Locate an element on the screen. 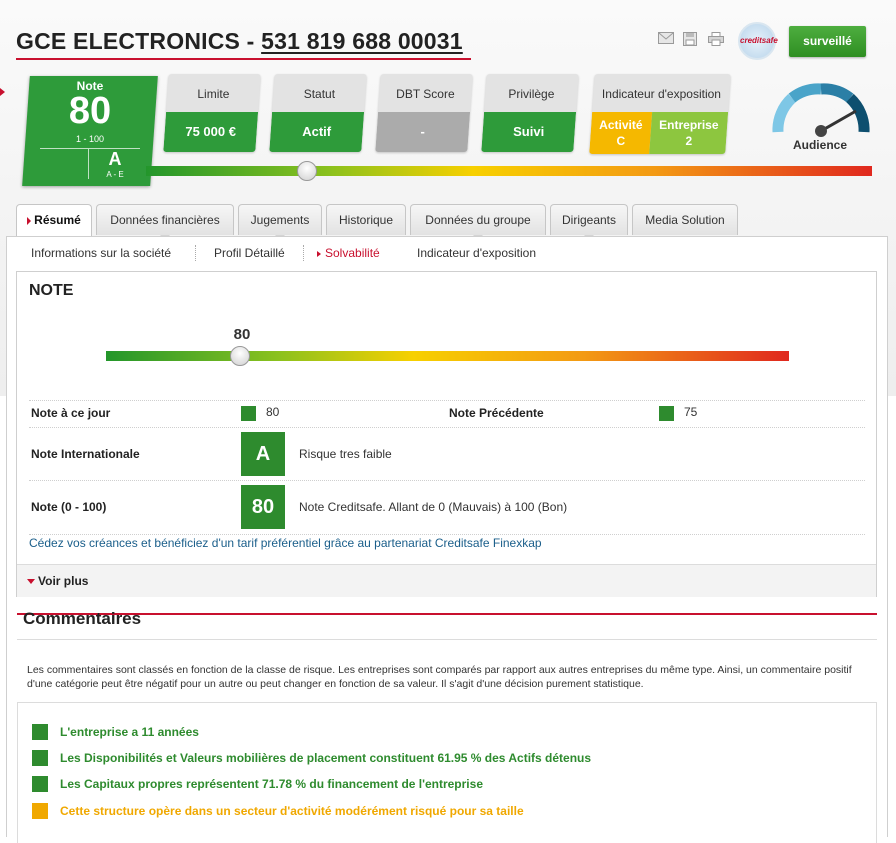 The image size is (896, 843). page-title: GCE ELECTRONICS - 531 819 688 00031 is located at coordinates (239, 41).